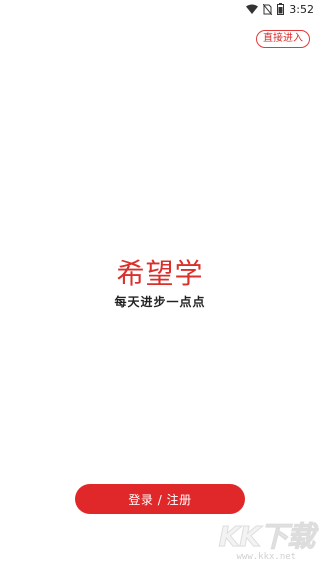  What do you see at coordinates (281, 9) in the screenshot?
I see `battery-icon` at bounding box center [281, 9].